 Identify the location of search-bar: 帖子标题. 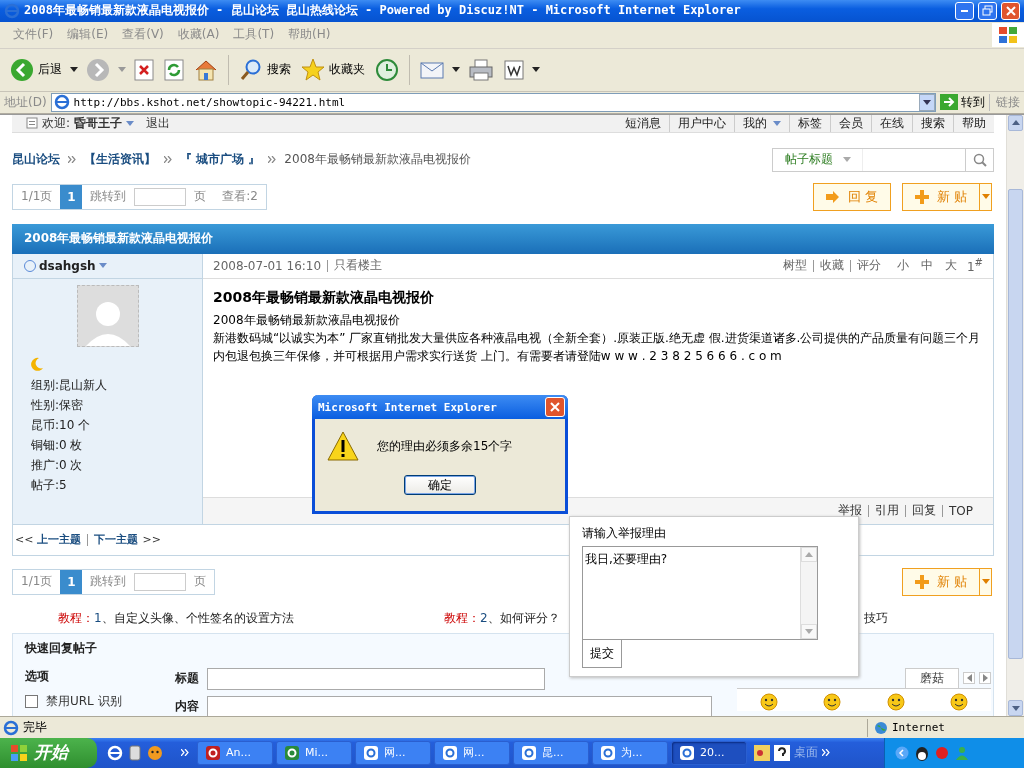
(883, 159).